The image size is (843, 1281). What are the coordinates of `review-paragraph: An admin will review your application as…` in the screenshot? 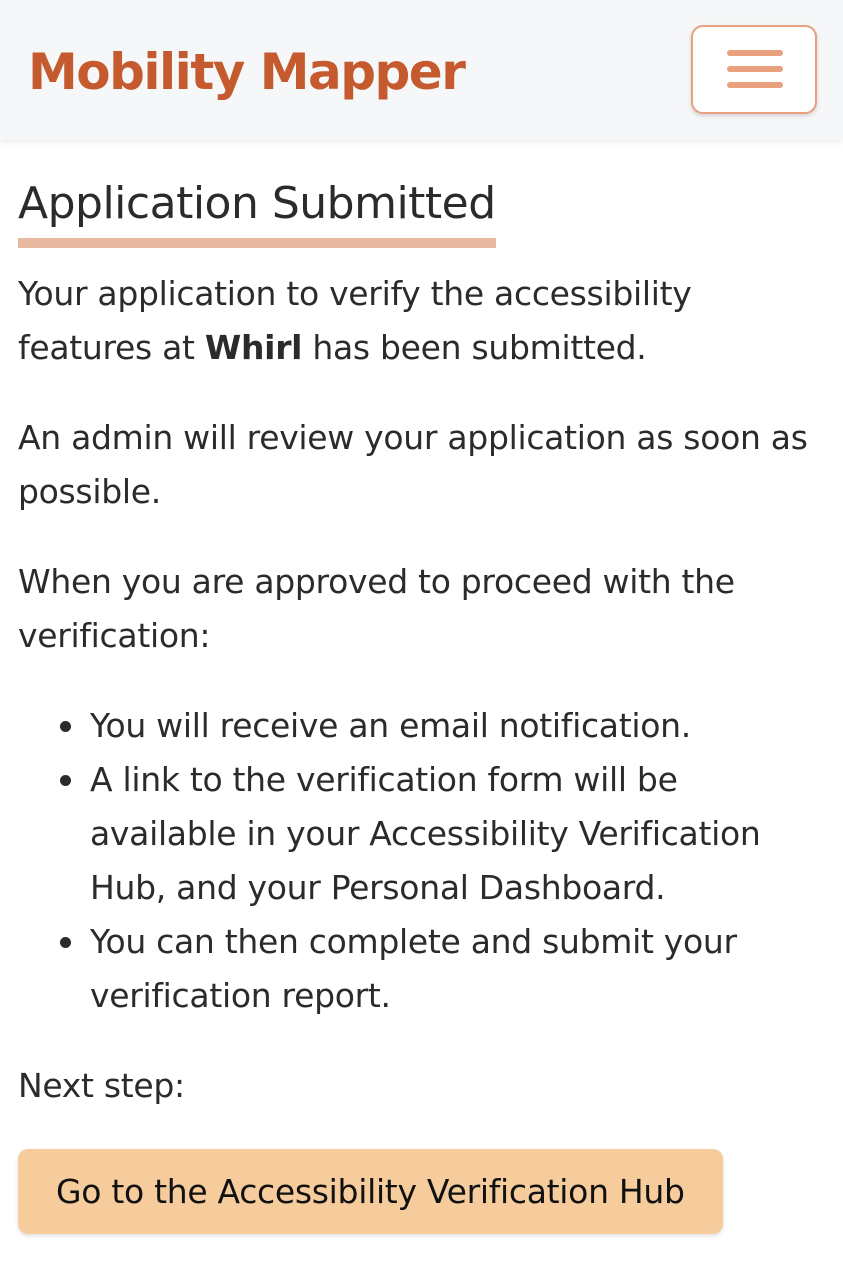 It's located at (413, 464).